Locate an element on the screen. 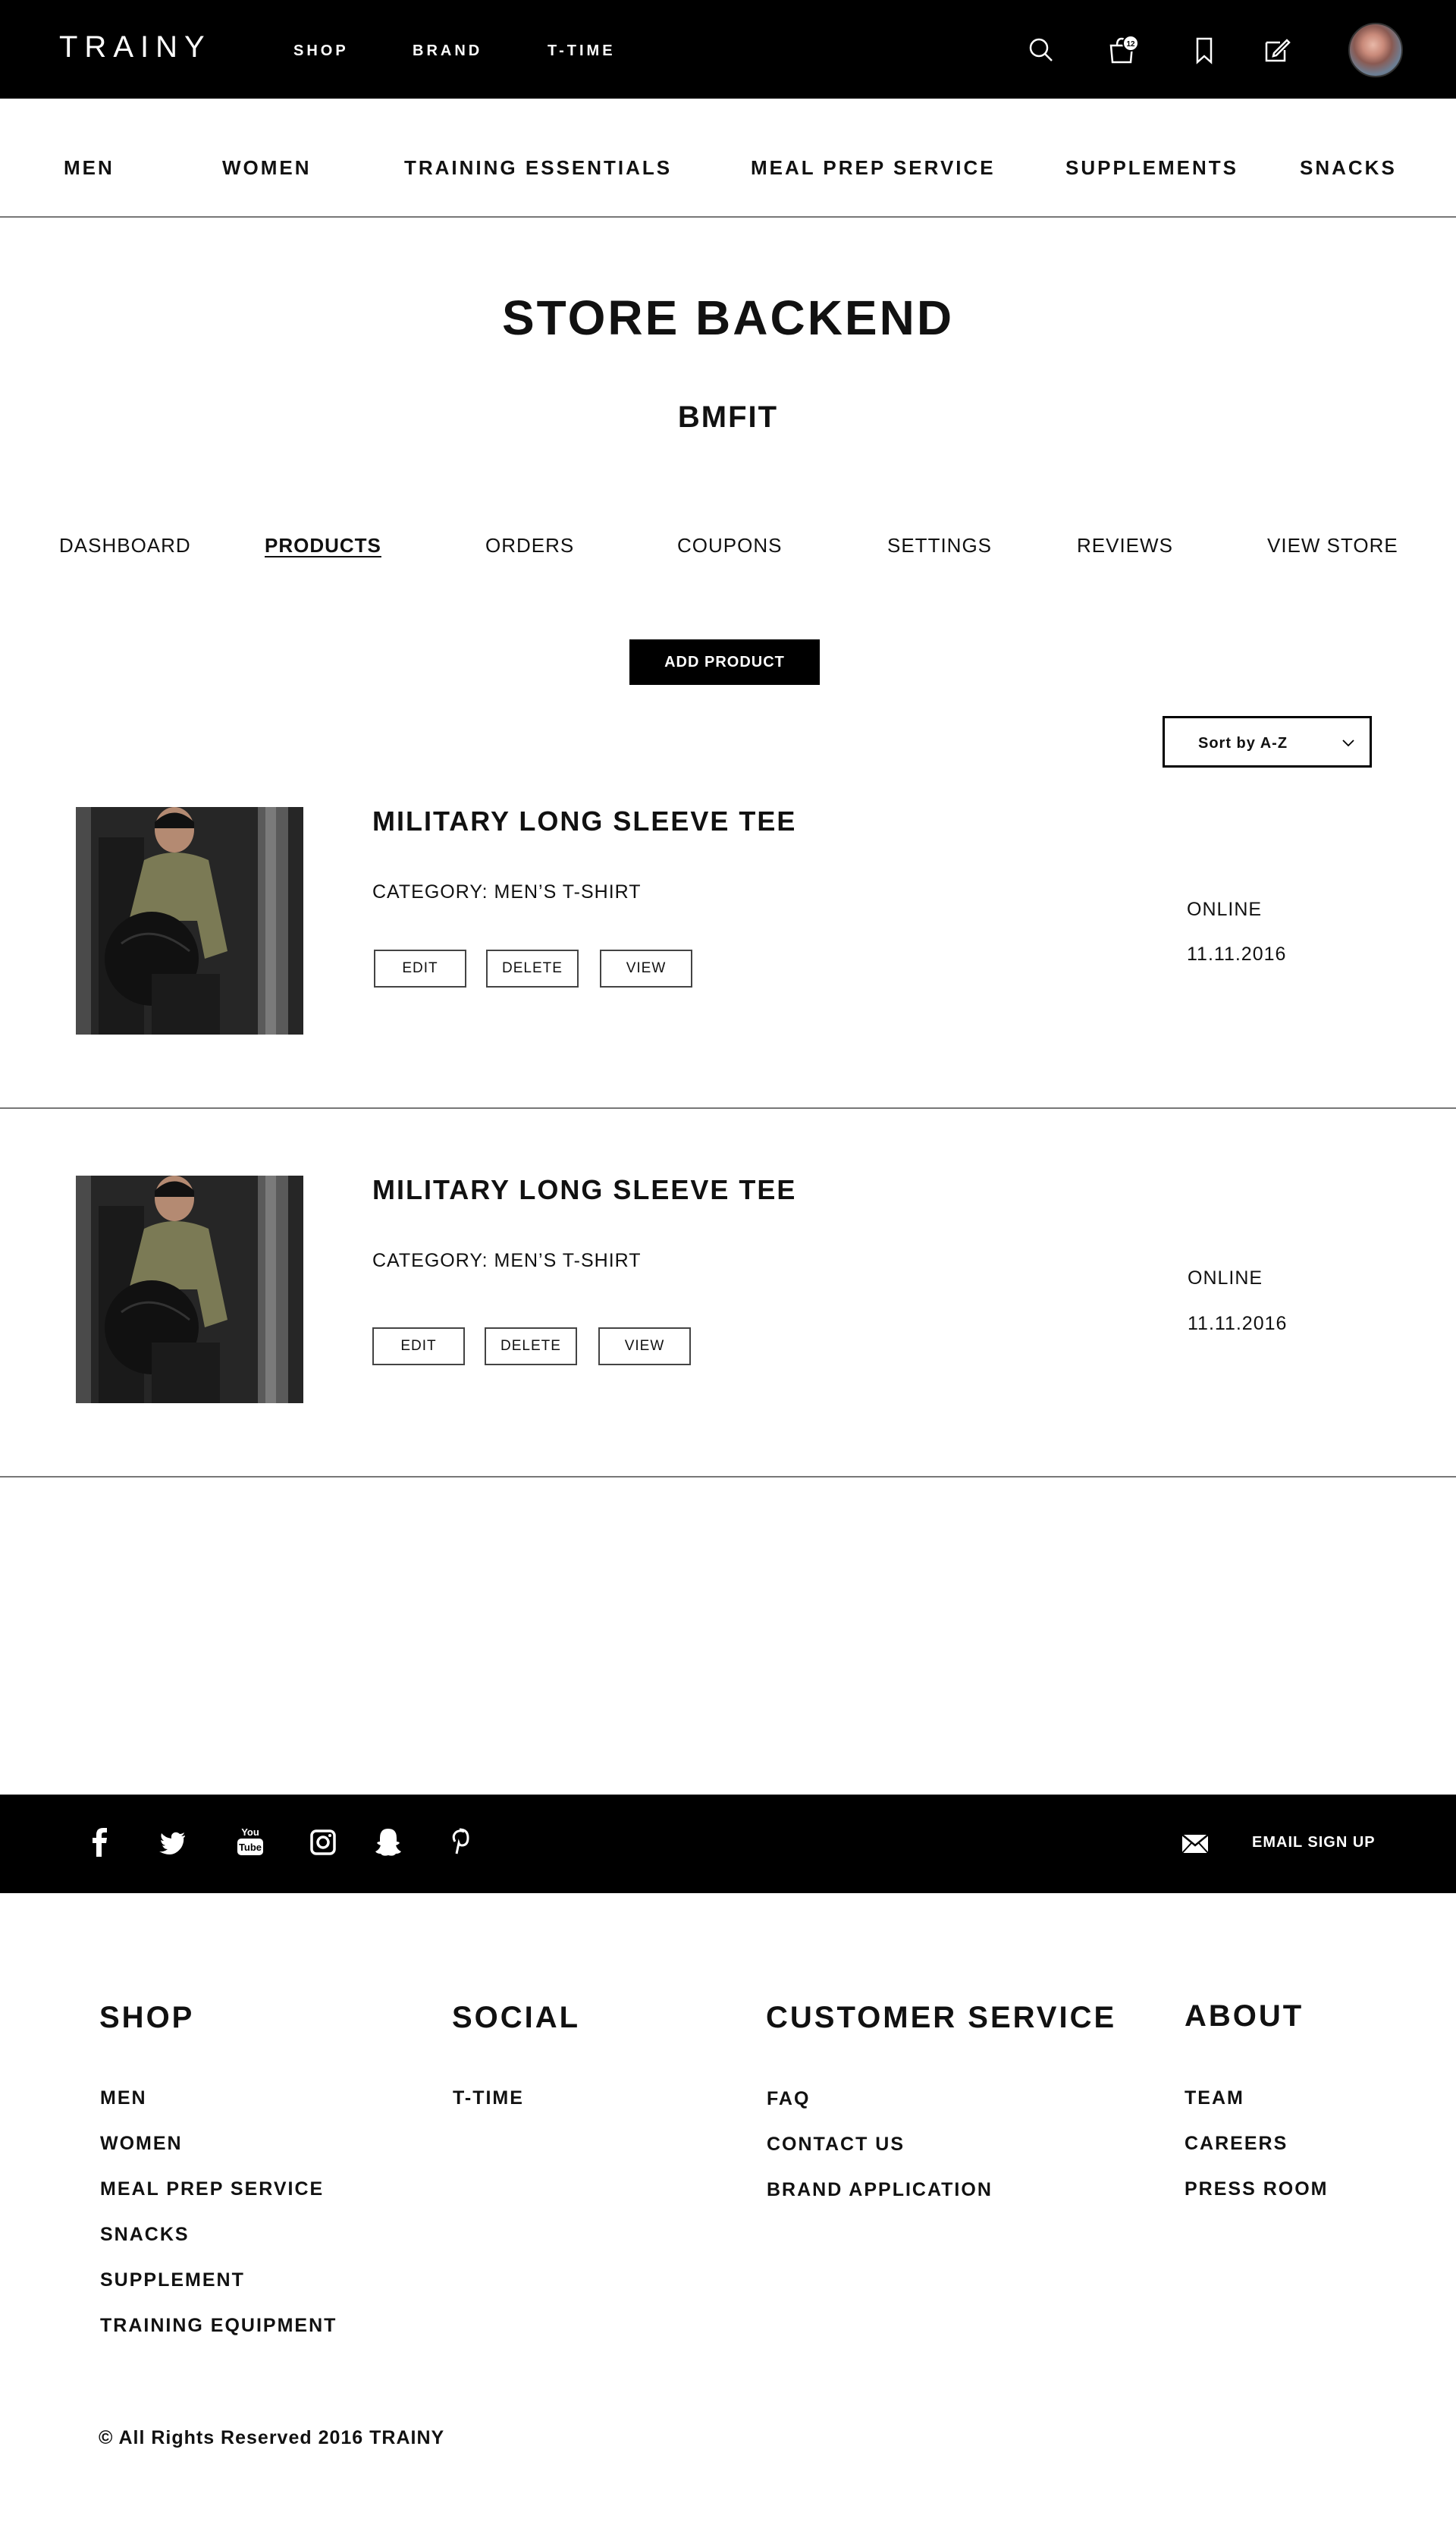  category-snacks: SNACKS is located at coordinates (1348, 168).